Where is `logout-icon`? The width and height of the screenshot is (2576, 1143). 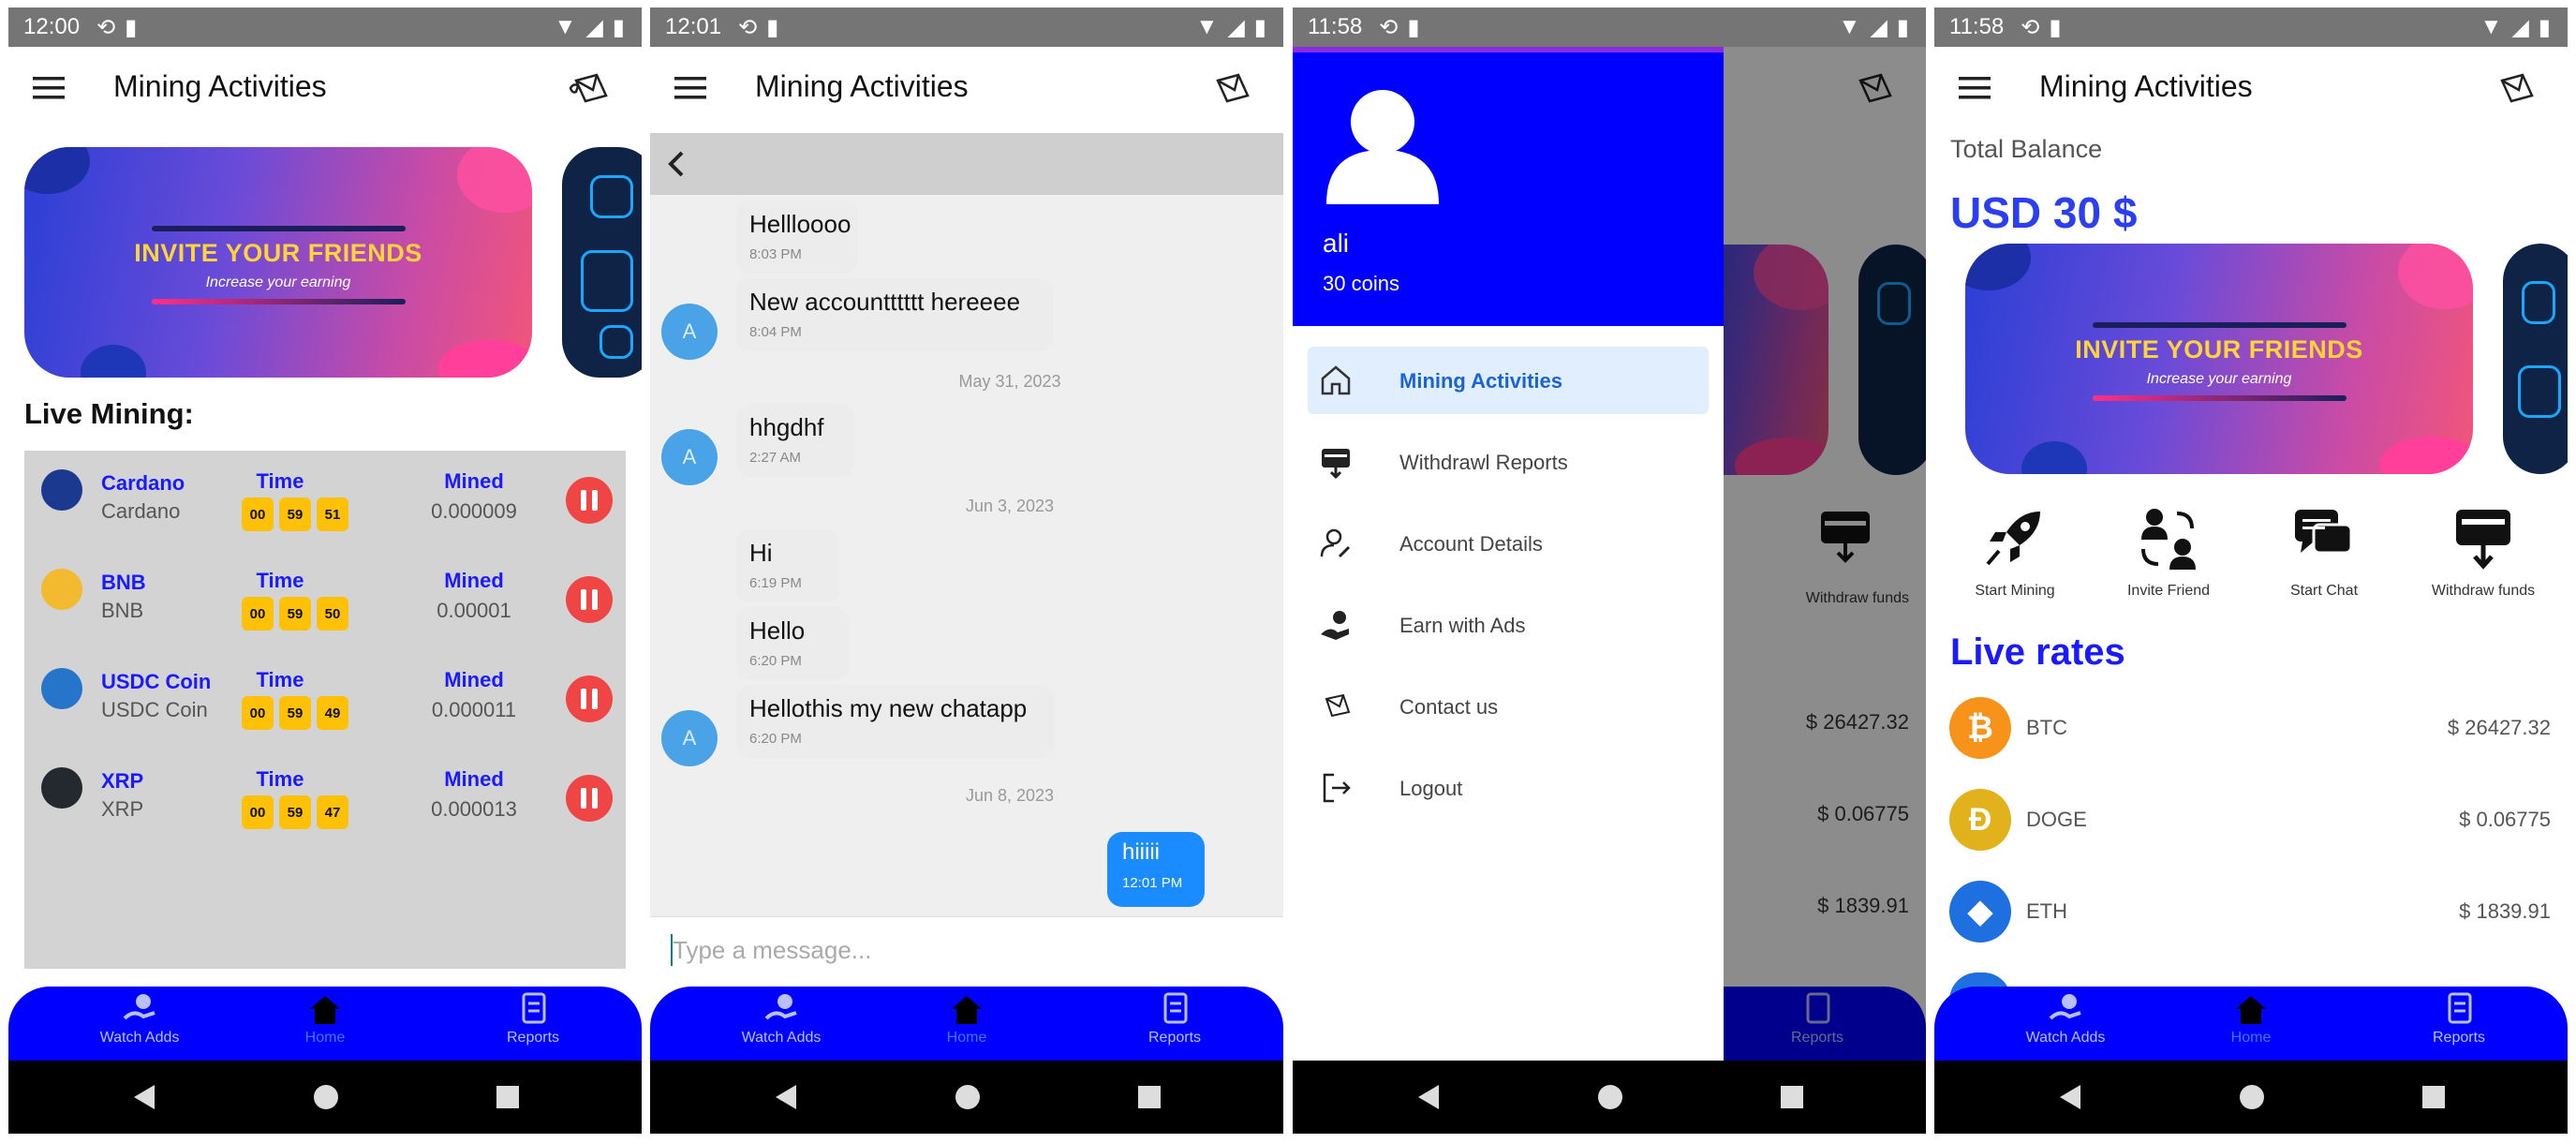 logout-icon is located at coordinates (1337, 788).